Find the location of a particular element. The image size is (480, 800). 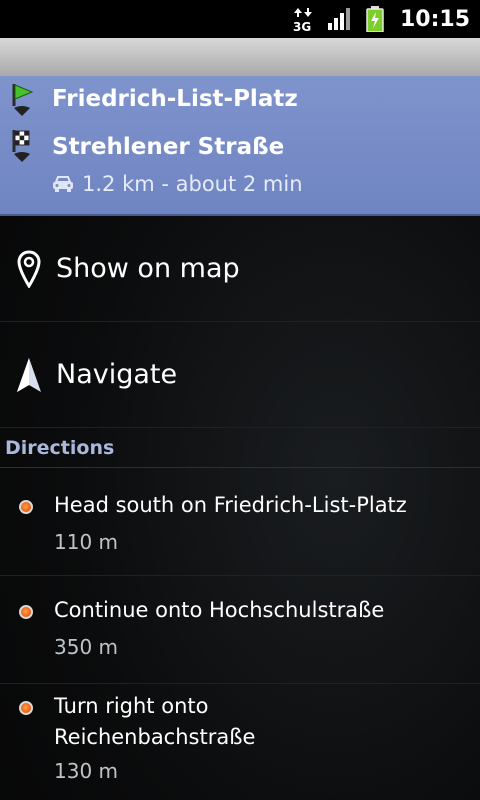

step-instruction: Turn right onto Reichenbachstraße is located at coordinates (155, 721).